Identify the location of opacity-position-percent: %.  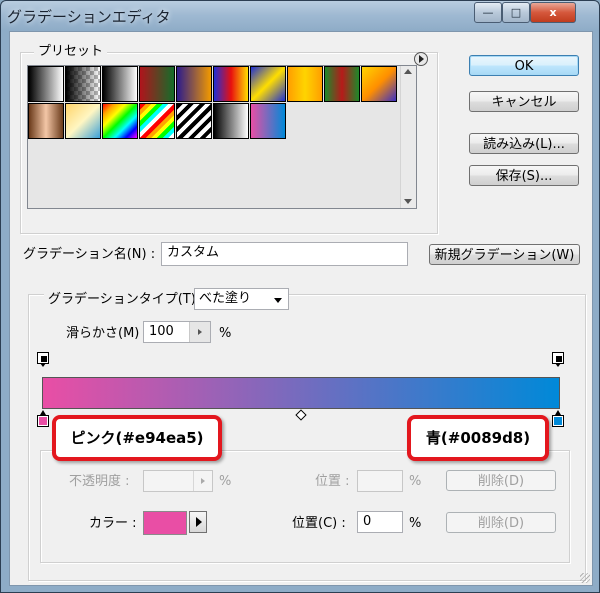
(415, 481).